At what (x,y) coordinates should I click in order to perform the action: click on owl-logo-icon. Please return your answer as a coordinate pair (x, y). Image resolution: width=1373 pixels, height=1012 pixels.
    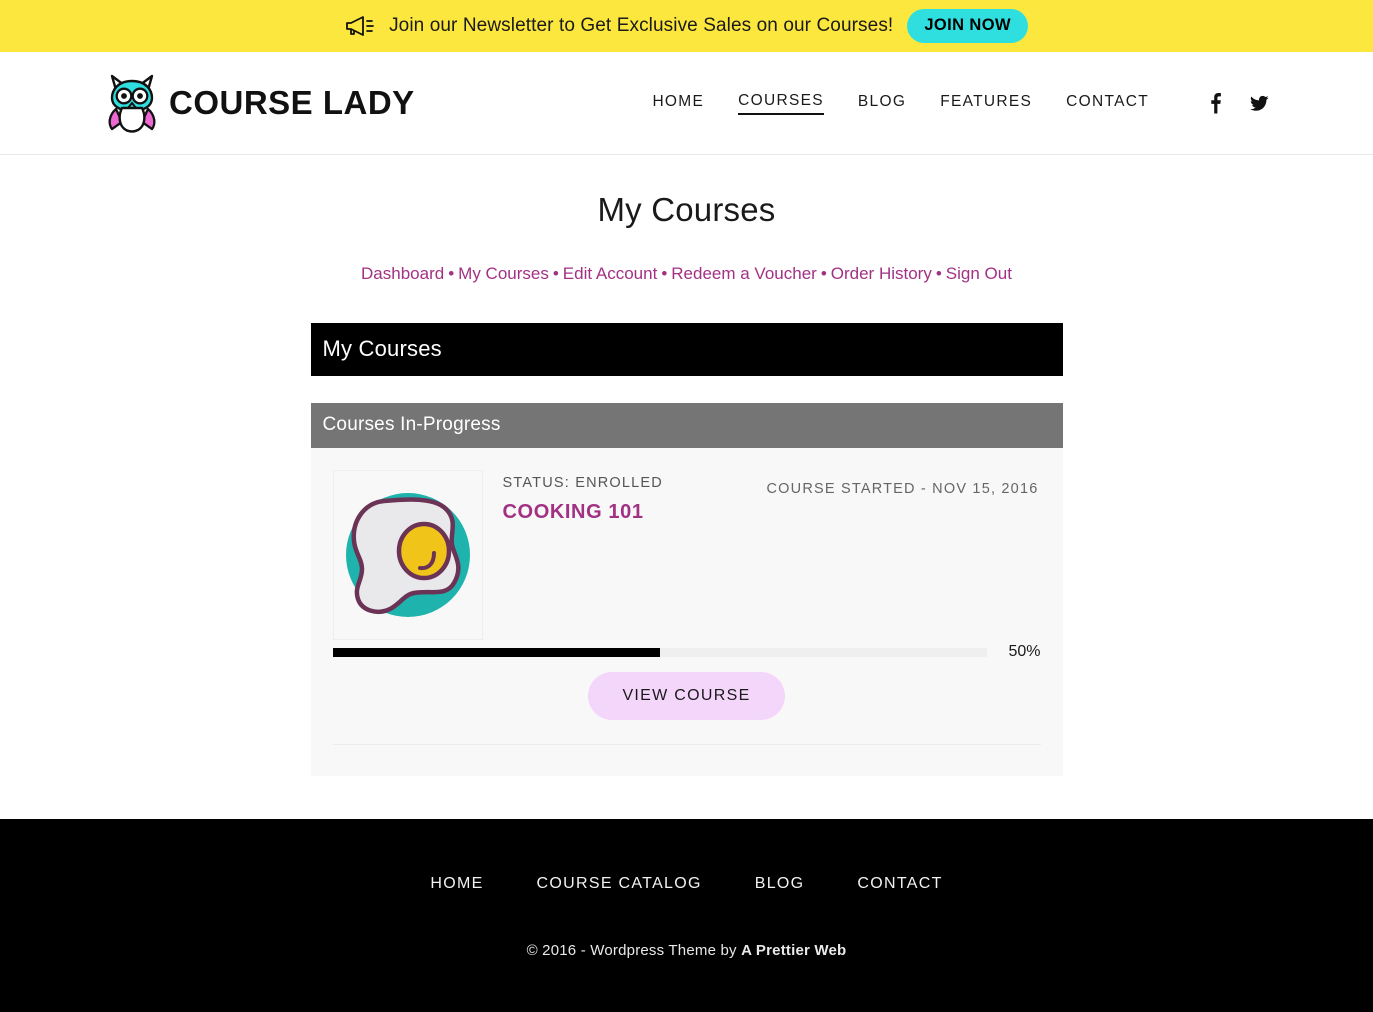
    Looking at the image, I should click on (132, 103).